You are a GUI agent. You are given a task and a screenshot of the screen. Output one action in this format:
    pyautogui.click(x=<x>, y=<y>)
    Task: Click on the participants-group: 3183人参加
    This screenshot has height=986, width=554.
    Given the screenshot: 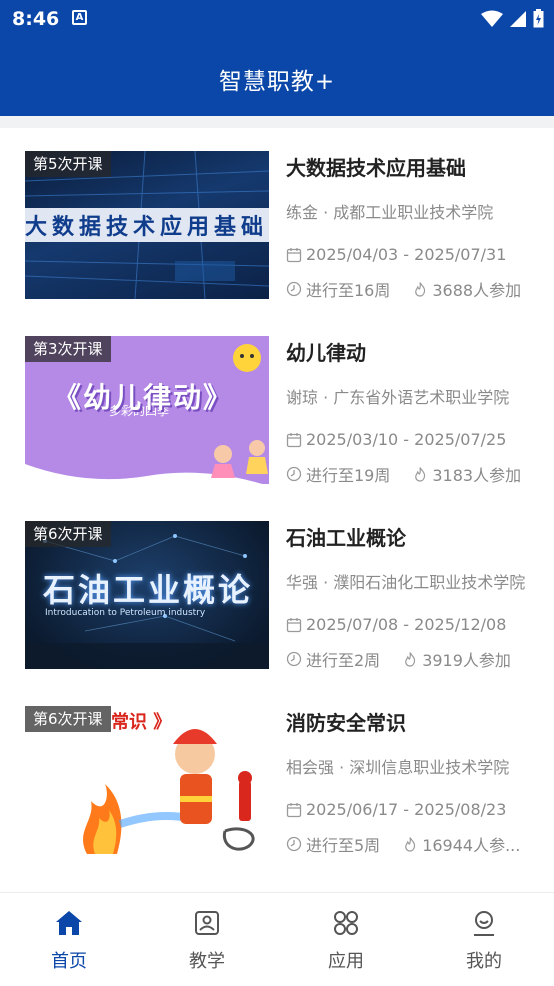 What is the action you would take?
    pyautogui.click(x=466, y=474)
    